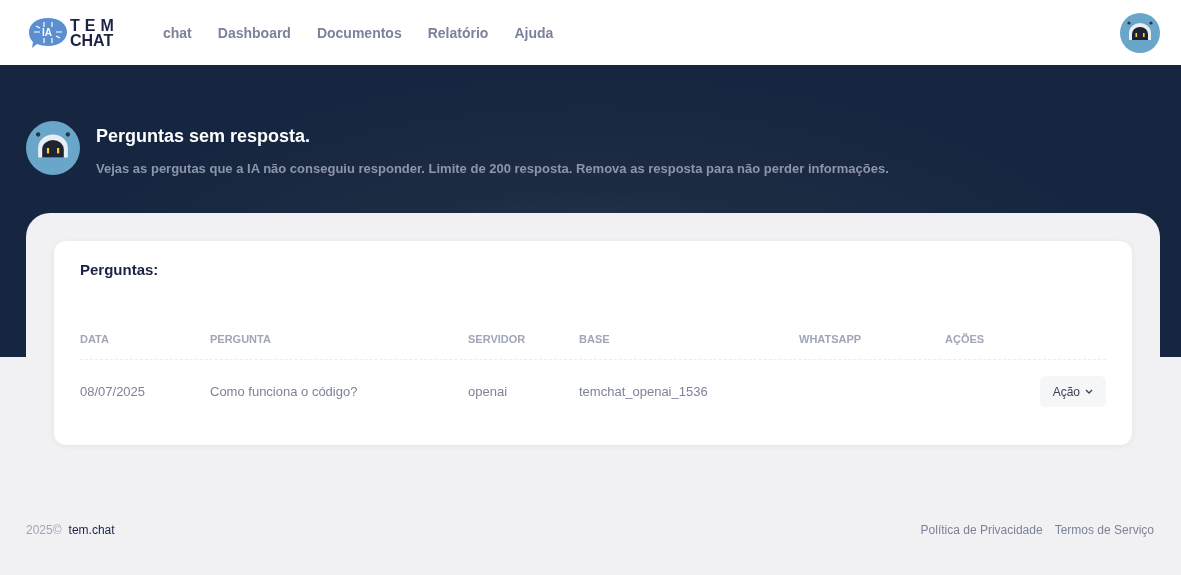 This screenshot has width=1181, height=575. What do you see at coordinates (831, 339) in the screenshot?
I see `column-header: WHATSAPP` at bounding box center [831, 339].